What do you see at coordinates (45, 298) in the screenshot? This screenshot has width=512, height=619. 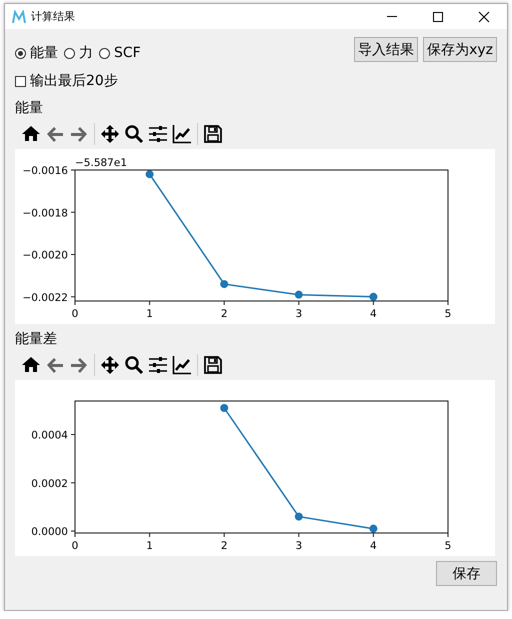 I see `tick-label: −0.0022` at bounding box center [45, 298].